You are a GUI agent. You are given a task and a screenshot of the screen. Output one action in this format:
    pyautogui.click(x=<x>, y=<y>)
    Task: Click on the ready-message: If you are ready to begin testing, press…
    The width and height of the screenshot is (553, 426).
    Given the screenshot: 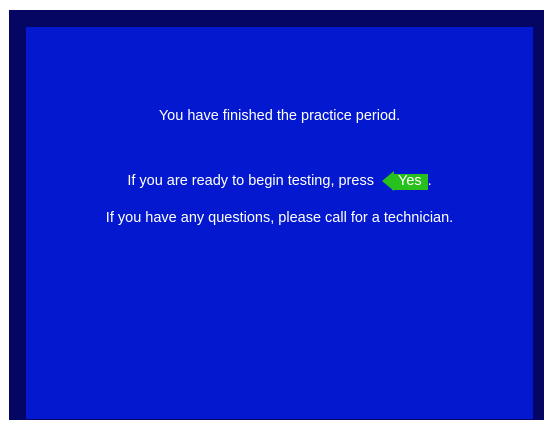 What is the action you would take?
    pyautogui.click(x=279, y=181)
    